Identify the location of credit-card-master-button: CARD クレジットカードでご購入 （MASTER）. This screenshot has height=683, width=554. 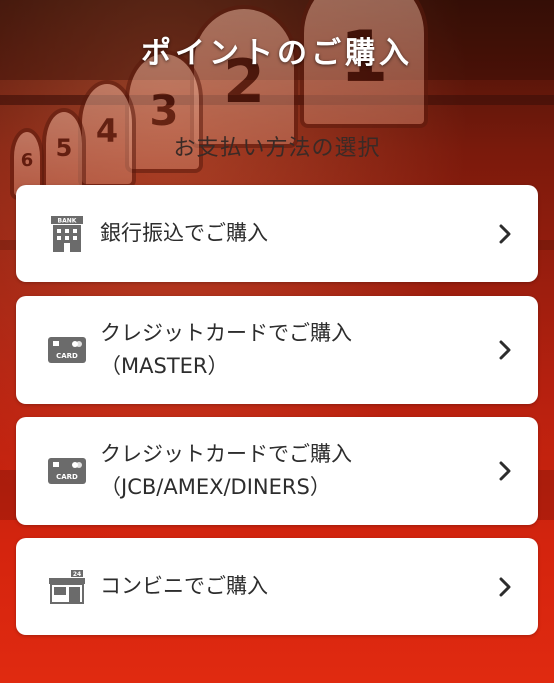
(277, 350).